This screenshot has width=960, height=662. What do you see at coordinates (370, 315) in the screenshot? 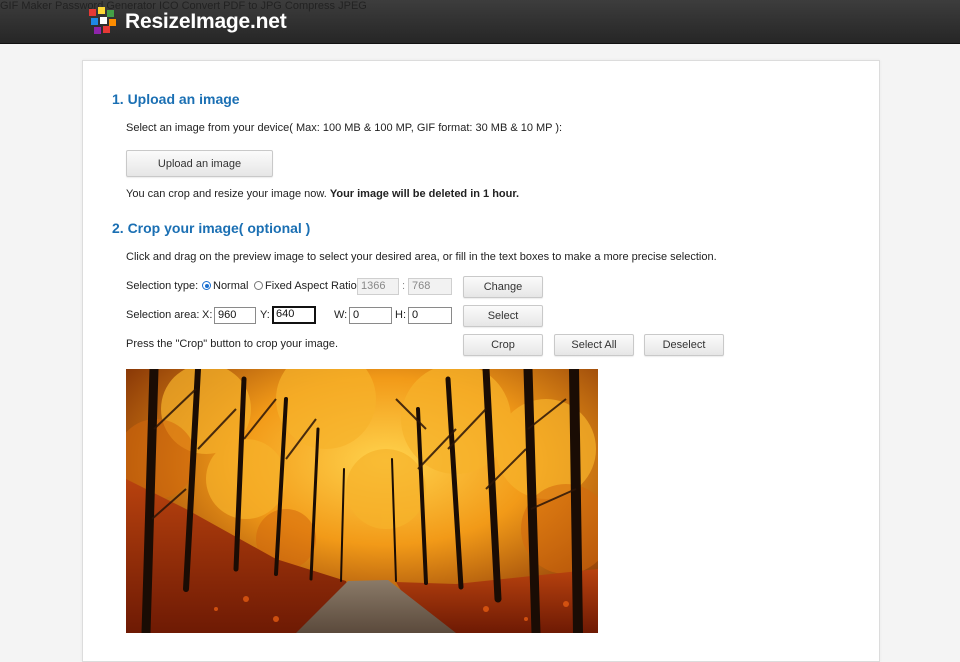
I see `w-input: 0` at bounding box center [370, 315].